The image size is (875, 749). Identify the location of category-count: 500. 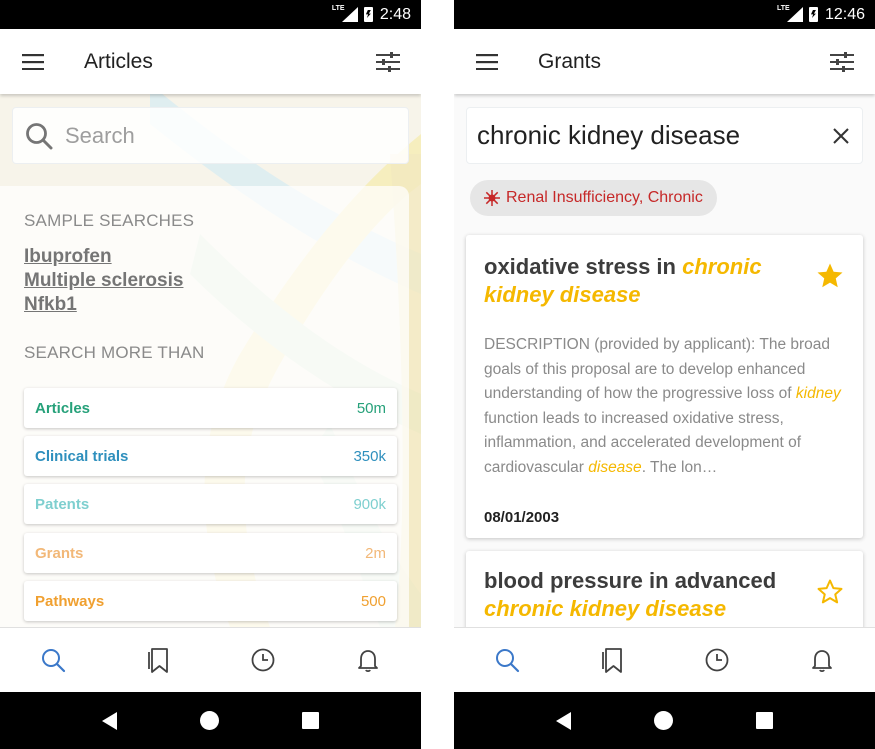
(373, 601).